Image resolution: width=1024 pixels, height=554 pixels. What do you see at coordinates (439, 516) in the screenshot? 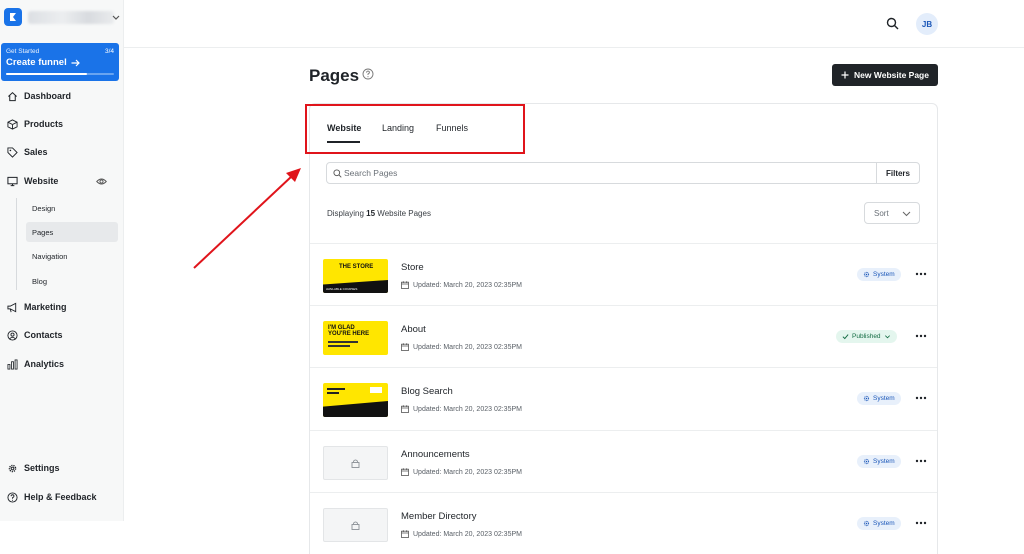
I see `page-title-link: Member Directory` at bounding box center [439, 516].